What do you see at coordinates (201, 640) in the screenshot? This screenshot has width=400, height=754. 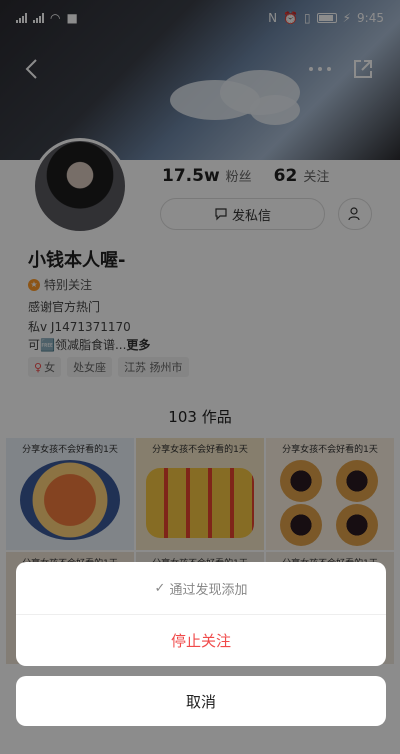 I see `stop-follow-button: 停止关注` at bounding box center [201, 640].